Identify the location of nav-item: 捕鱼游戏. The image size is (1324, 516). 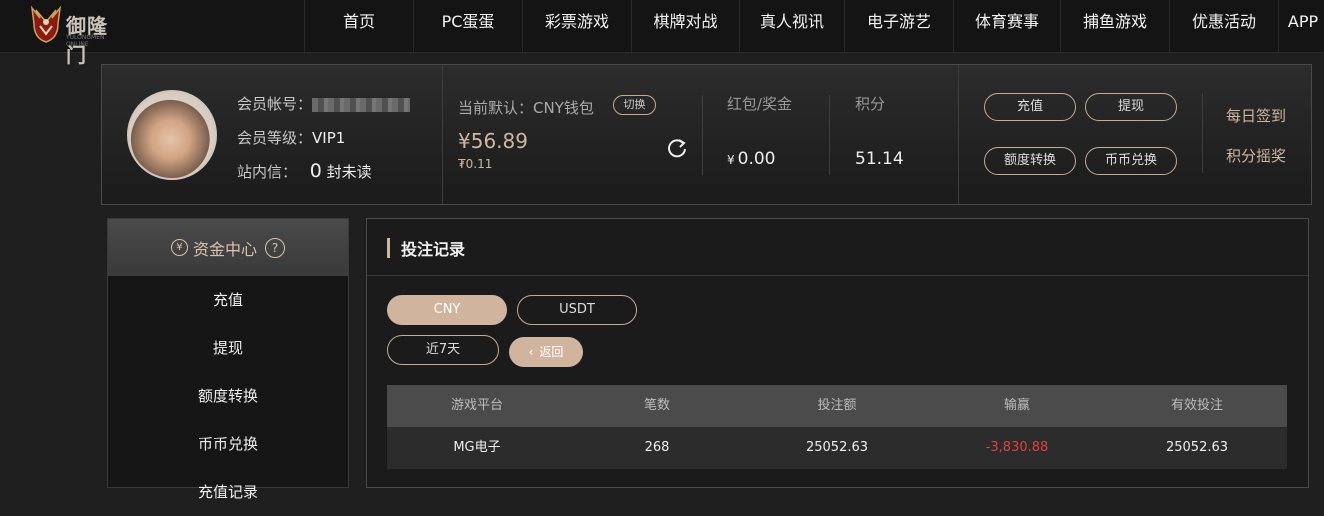
(1114, 26).